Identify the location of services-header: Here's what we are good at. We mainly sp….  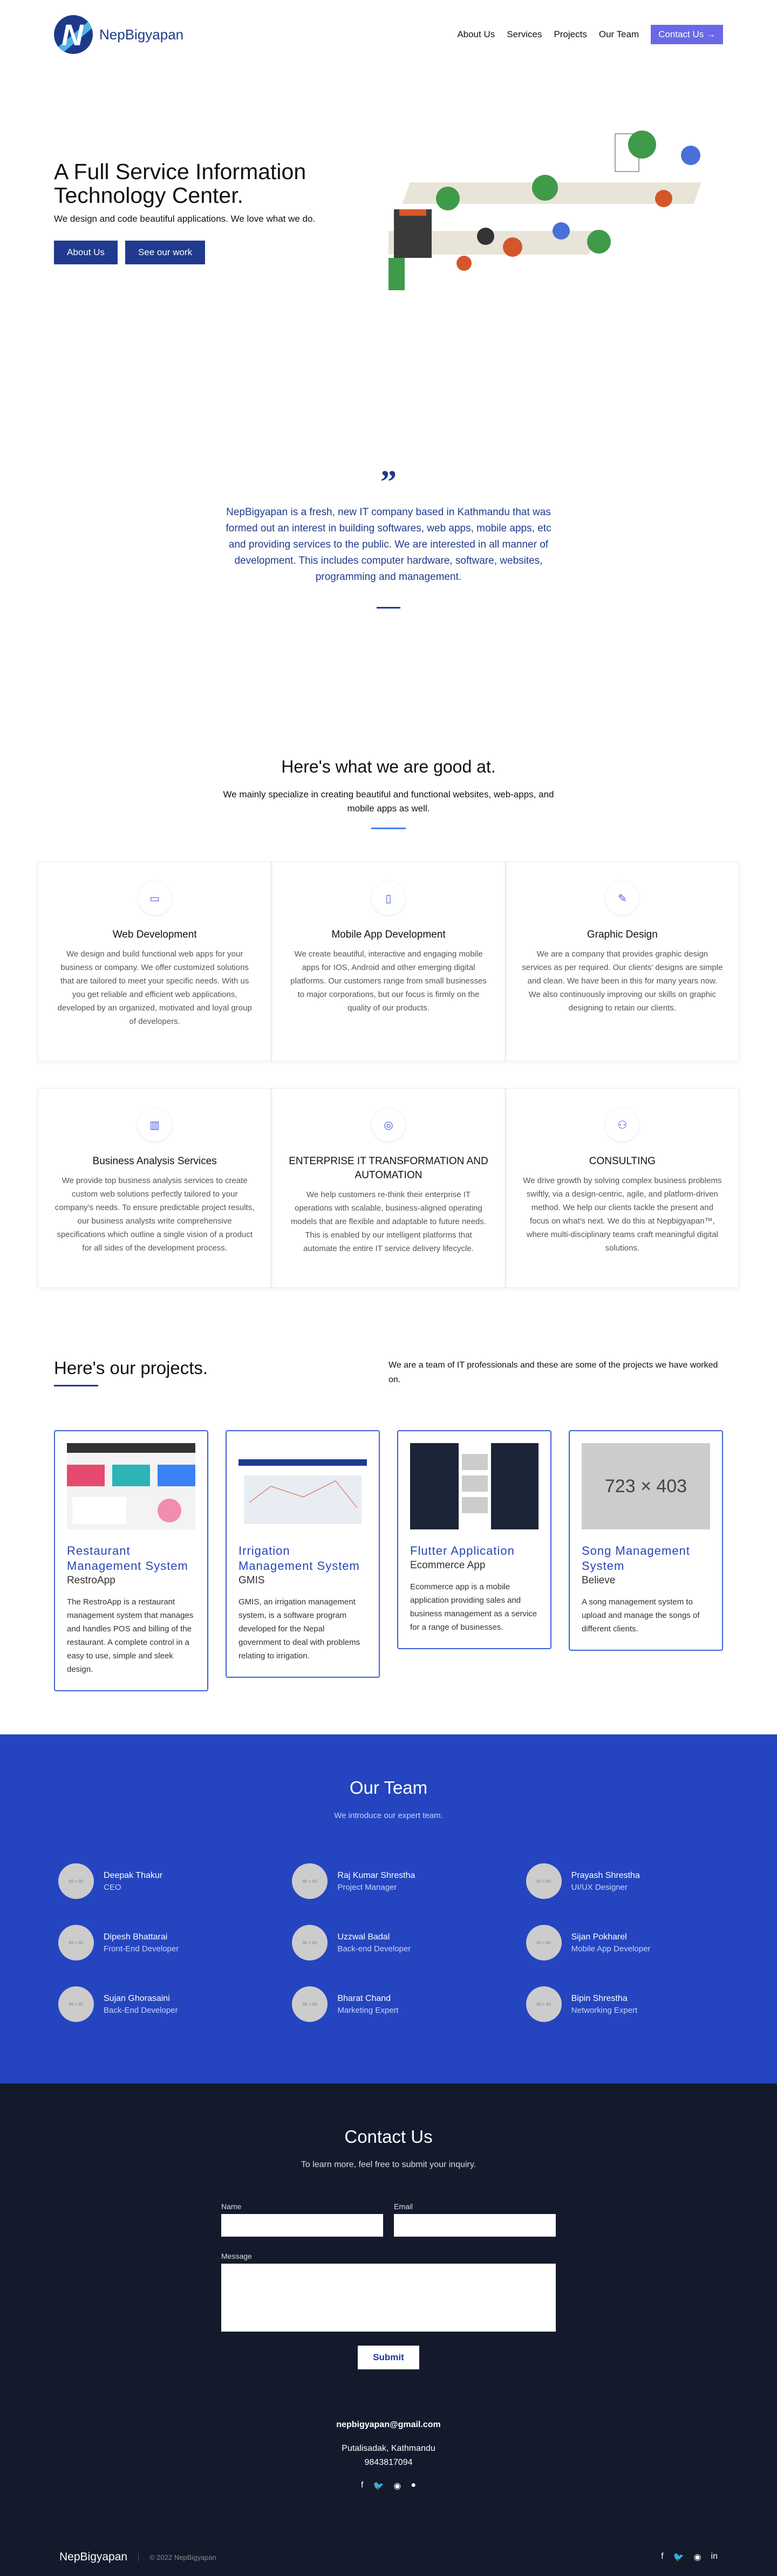
(388, 793).